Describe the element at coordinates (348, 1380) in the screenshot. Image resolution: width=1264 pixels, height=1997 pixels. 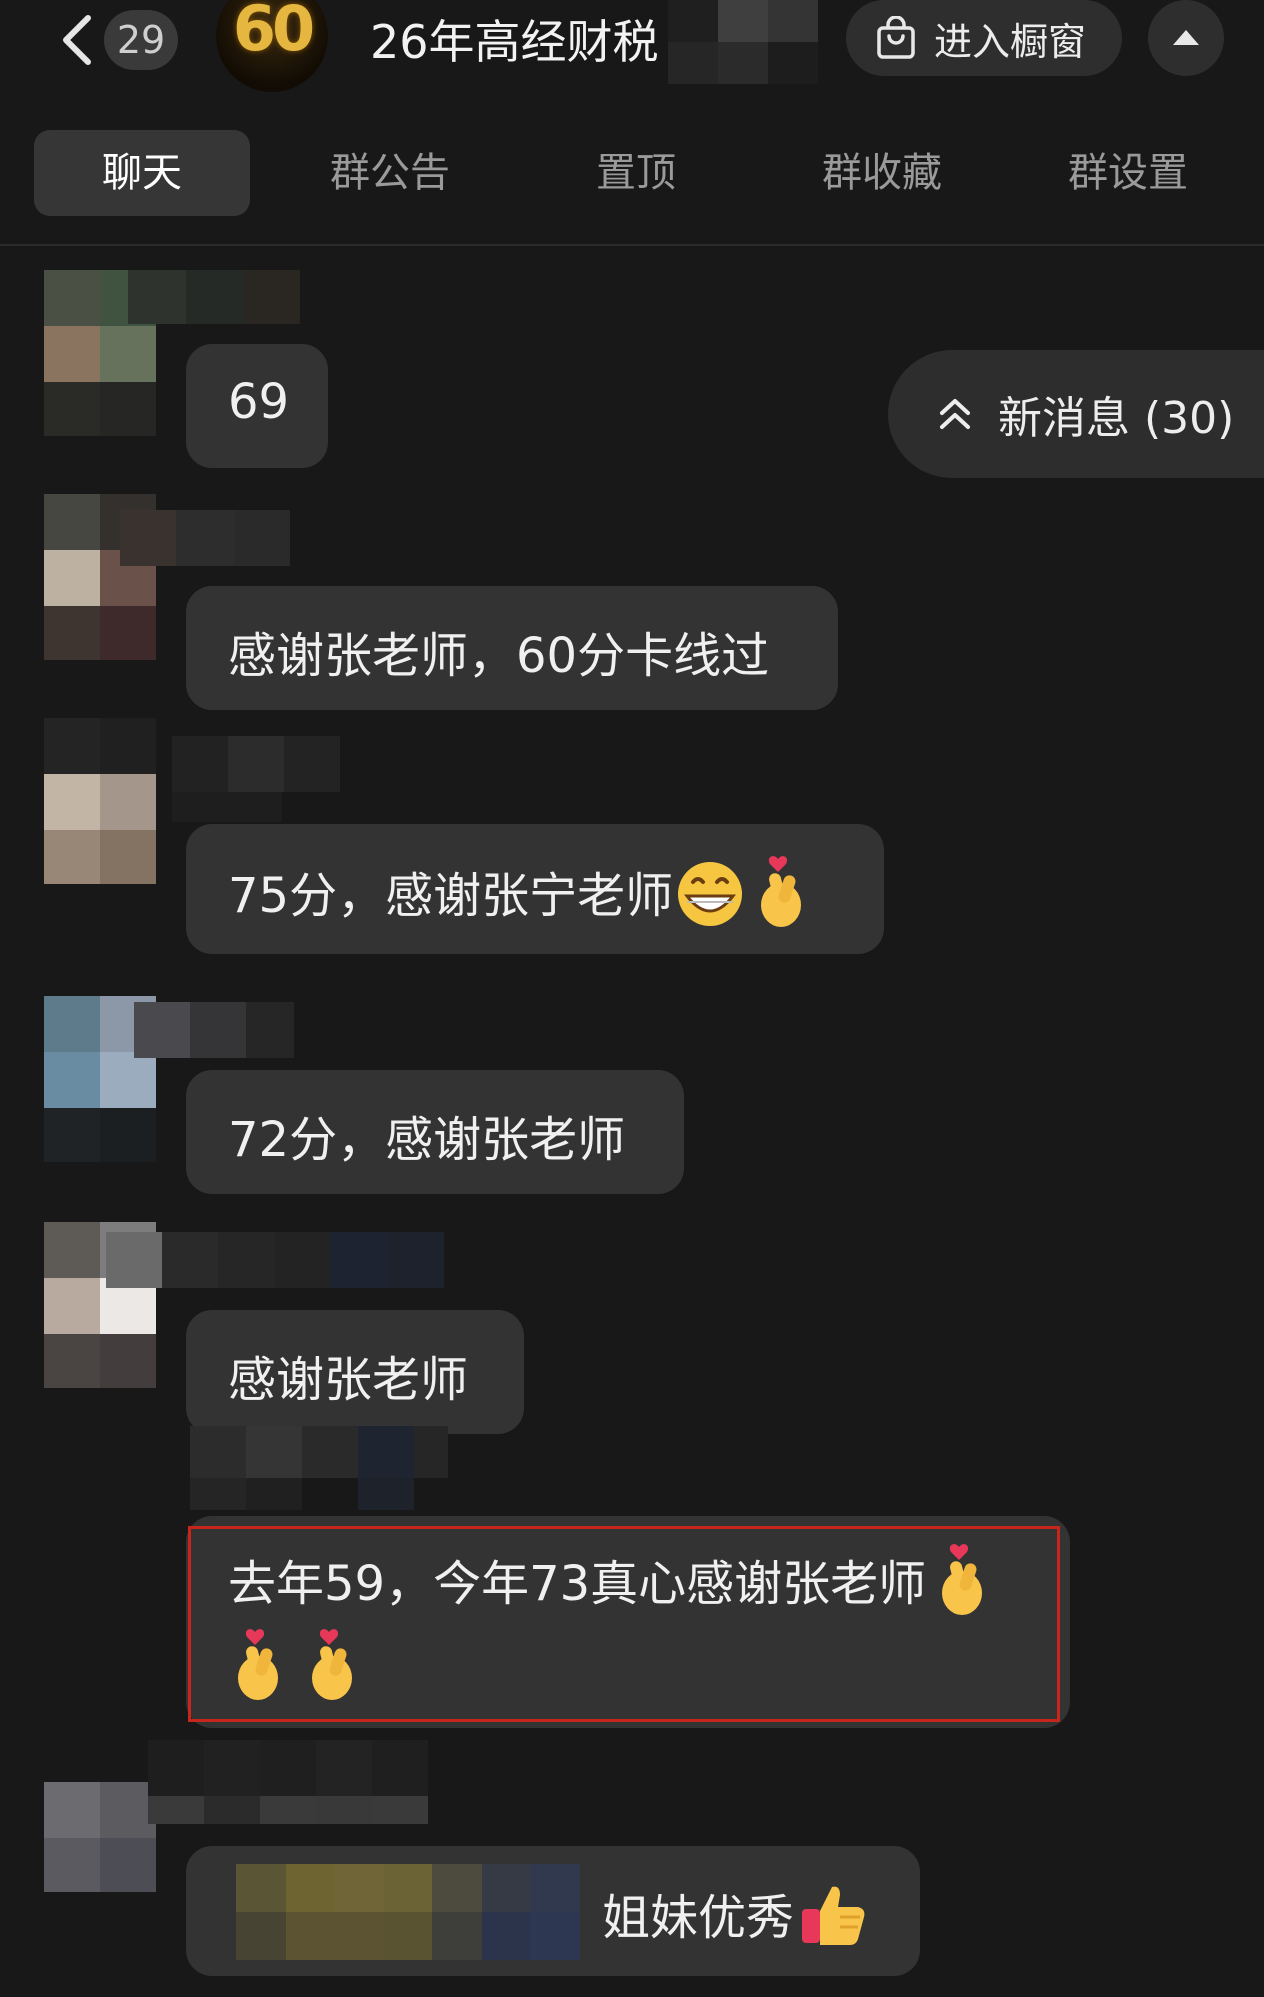
I see `message-text: 感谢张老师` at that location.